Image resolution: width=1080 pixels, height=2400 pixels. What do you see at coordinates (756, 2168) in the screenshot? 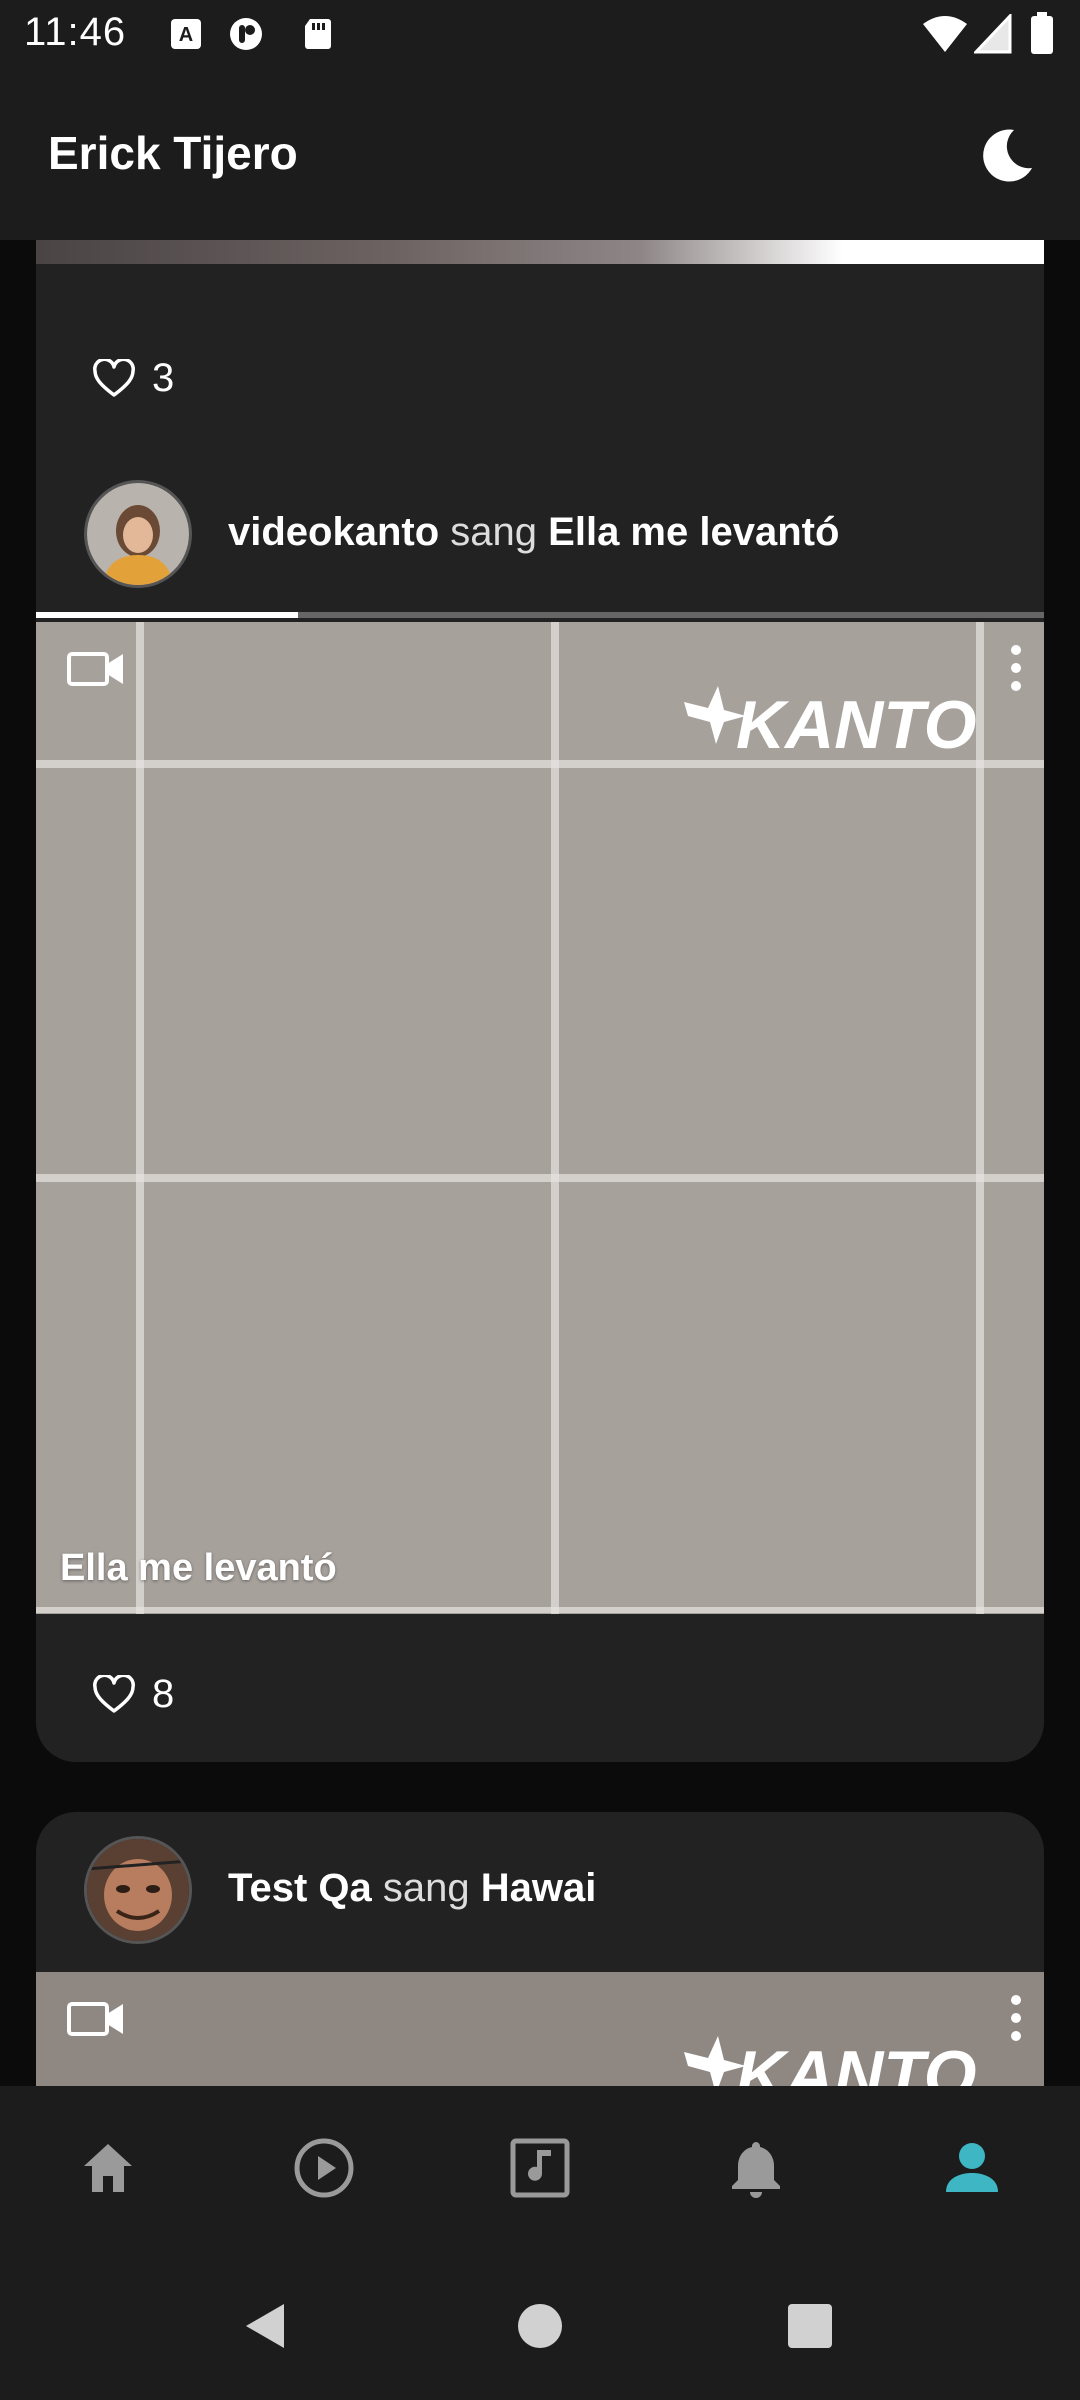
I see `bell-icon` at bounding box center [756, 2168].